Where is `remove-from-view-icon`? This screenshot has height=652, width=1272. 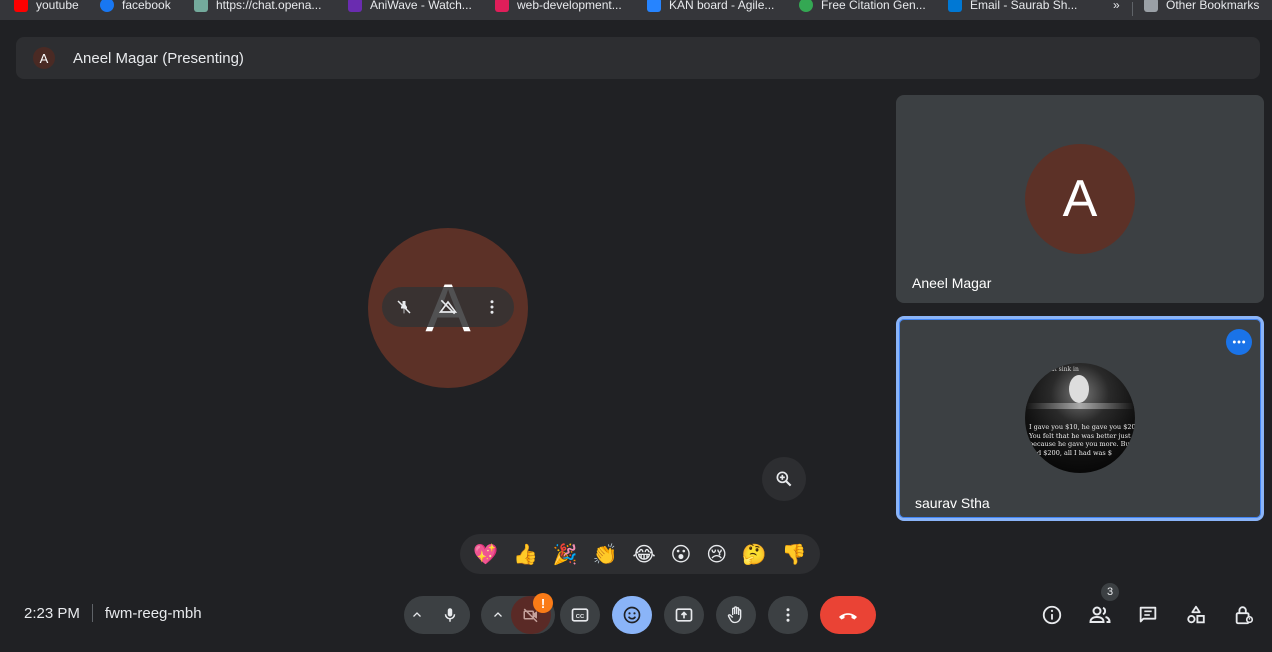
remove-from-view-icon is located at coordinates (448, 307).